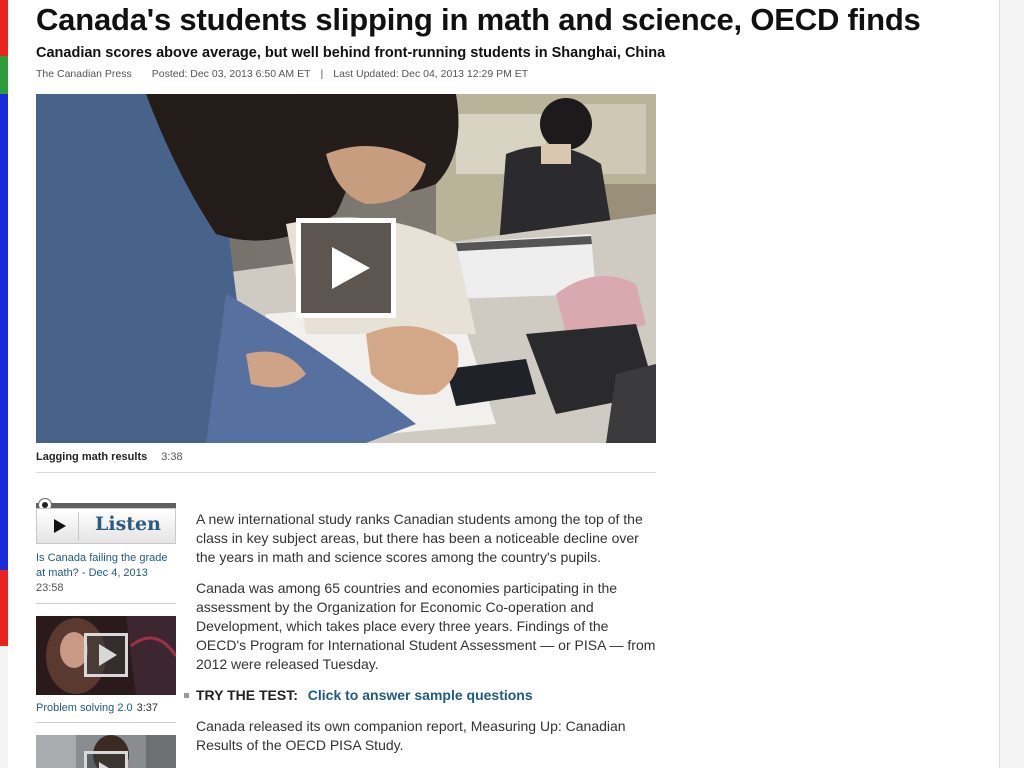 The height and width of the screenshot is (768, 1024). What do you see at coordinates (247, 695) in the screenshot?
I see `try-the-test-label: TRY THE TEST:` at bounding box center [247, 695].